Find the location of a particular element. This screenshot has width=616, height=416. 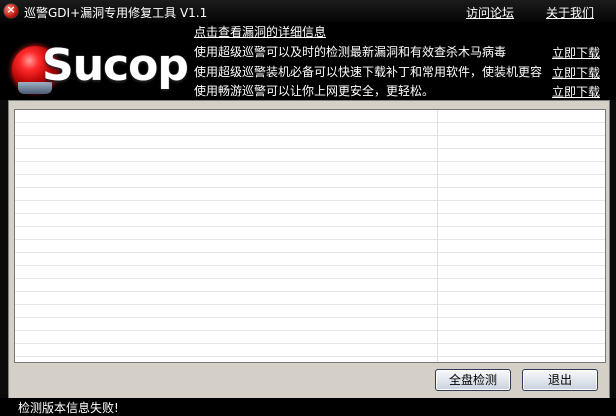

download-link-1: 立即下载 is located at coordinates (576, 52).